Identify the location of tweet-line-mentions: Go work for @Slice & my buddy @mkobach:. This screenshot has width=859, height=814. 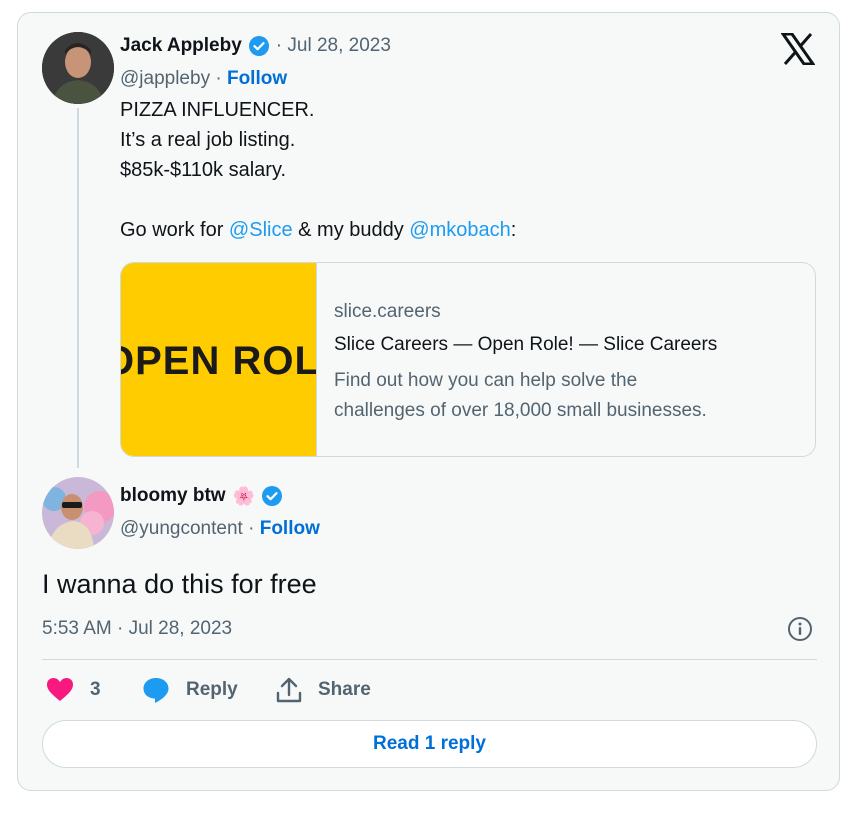
(460, 230).